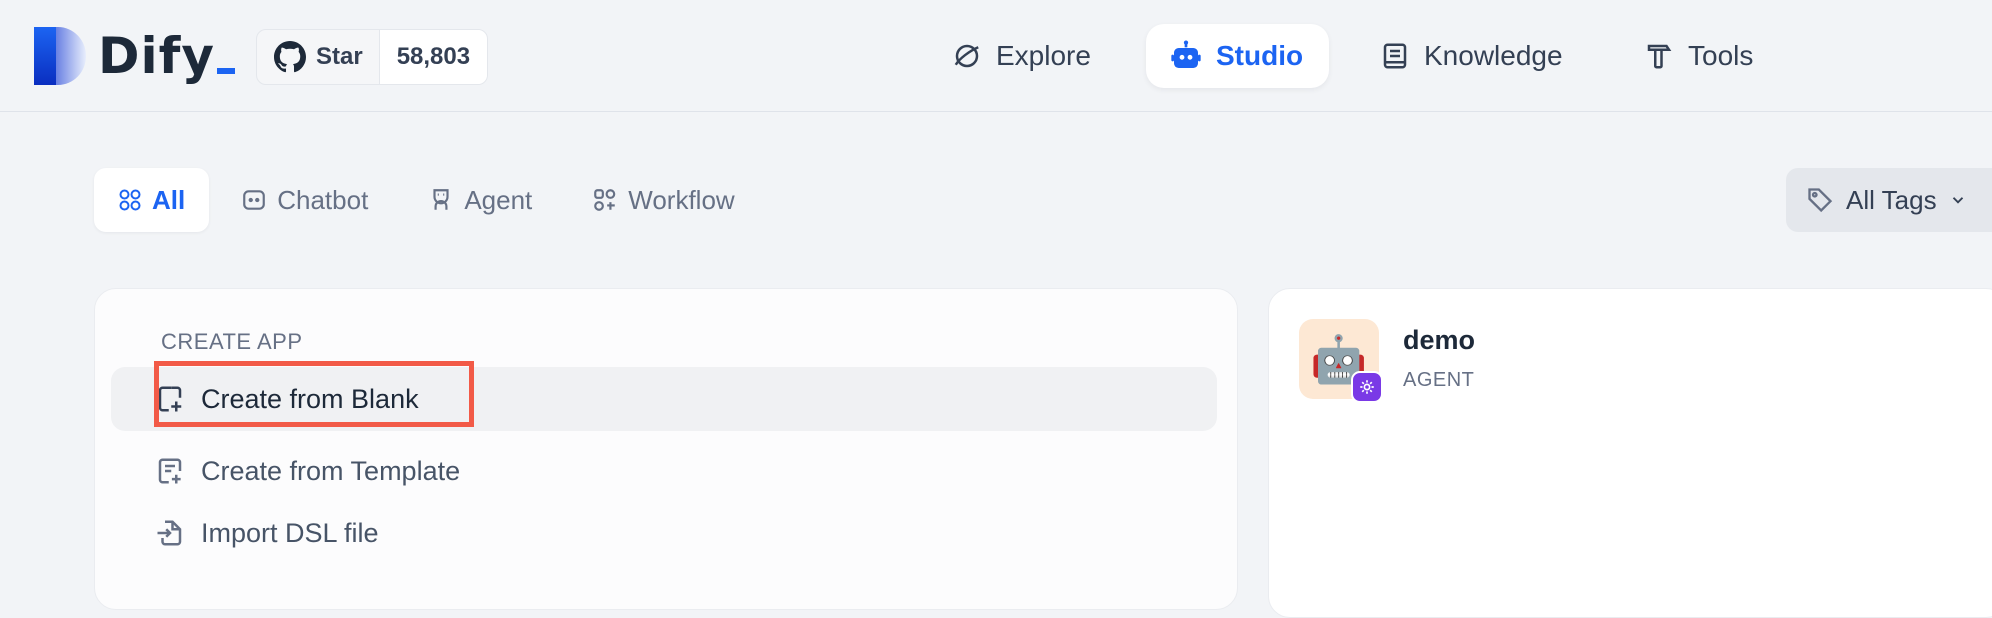 The image size is (1992, 618). I want to click on nav-tools-label: Tools, so click(1721, 55).